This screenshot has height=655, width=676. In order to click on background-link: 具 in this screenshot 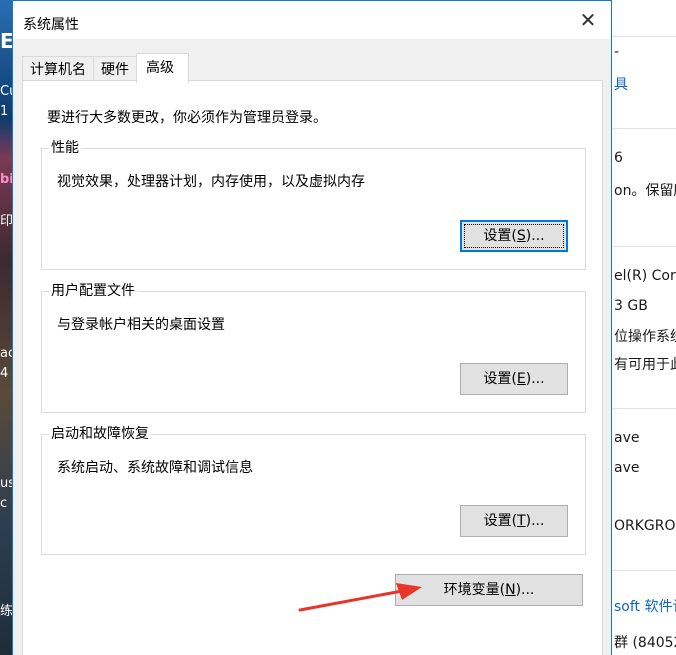, I will do `click(621, 84)`.